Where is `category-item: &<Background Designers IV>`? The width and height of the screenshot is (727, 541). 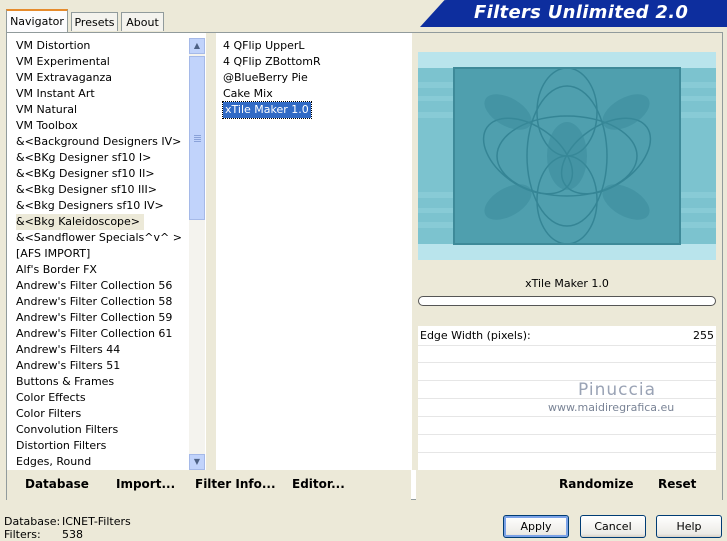
category-item: &<Background Designers IV> is located at coordinates (101, 142).